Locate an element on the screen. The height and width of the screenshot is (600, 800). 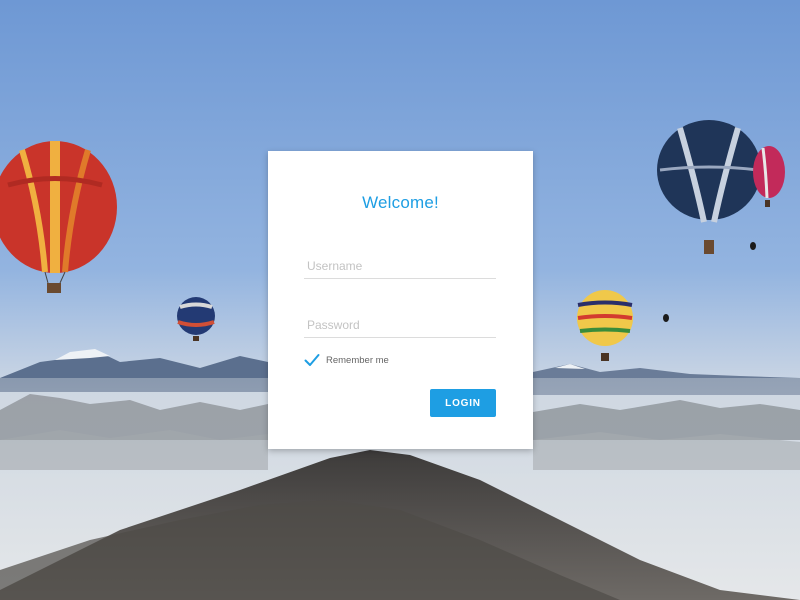
password-input is located at coordinates (400, 325).